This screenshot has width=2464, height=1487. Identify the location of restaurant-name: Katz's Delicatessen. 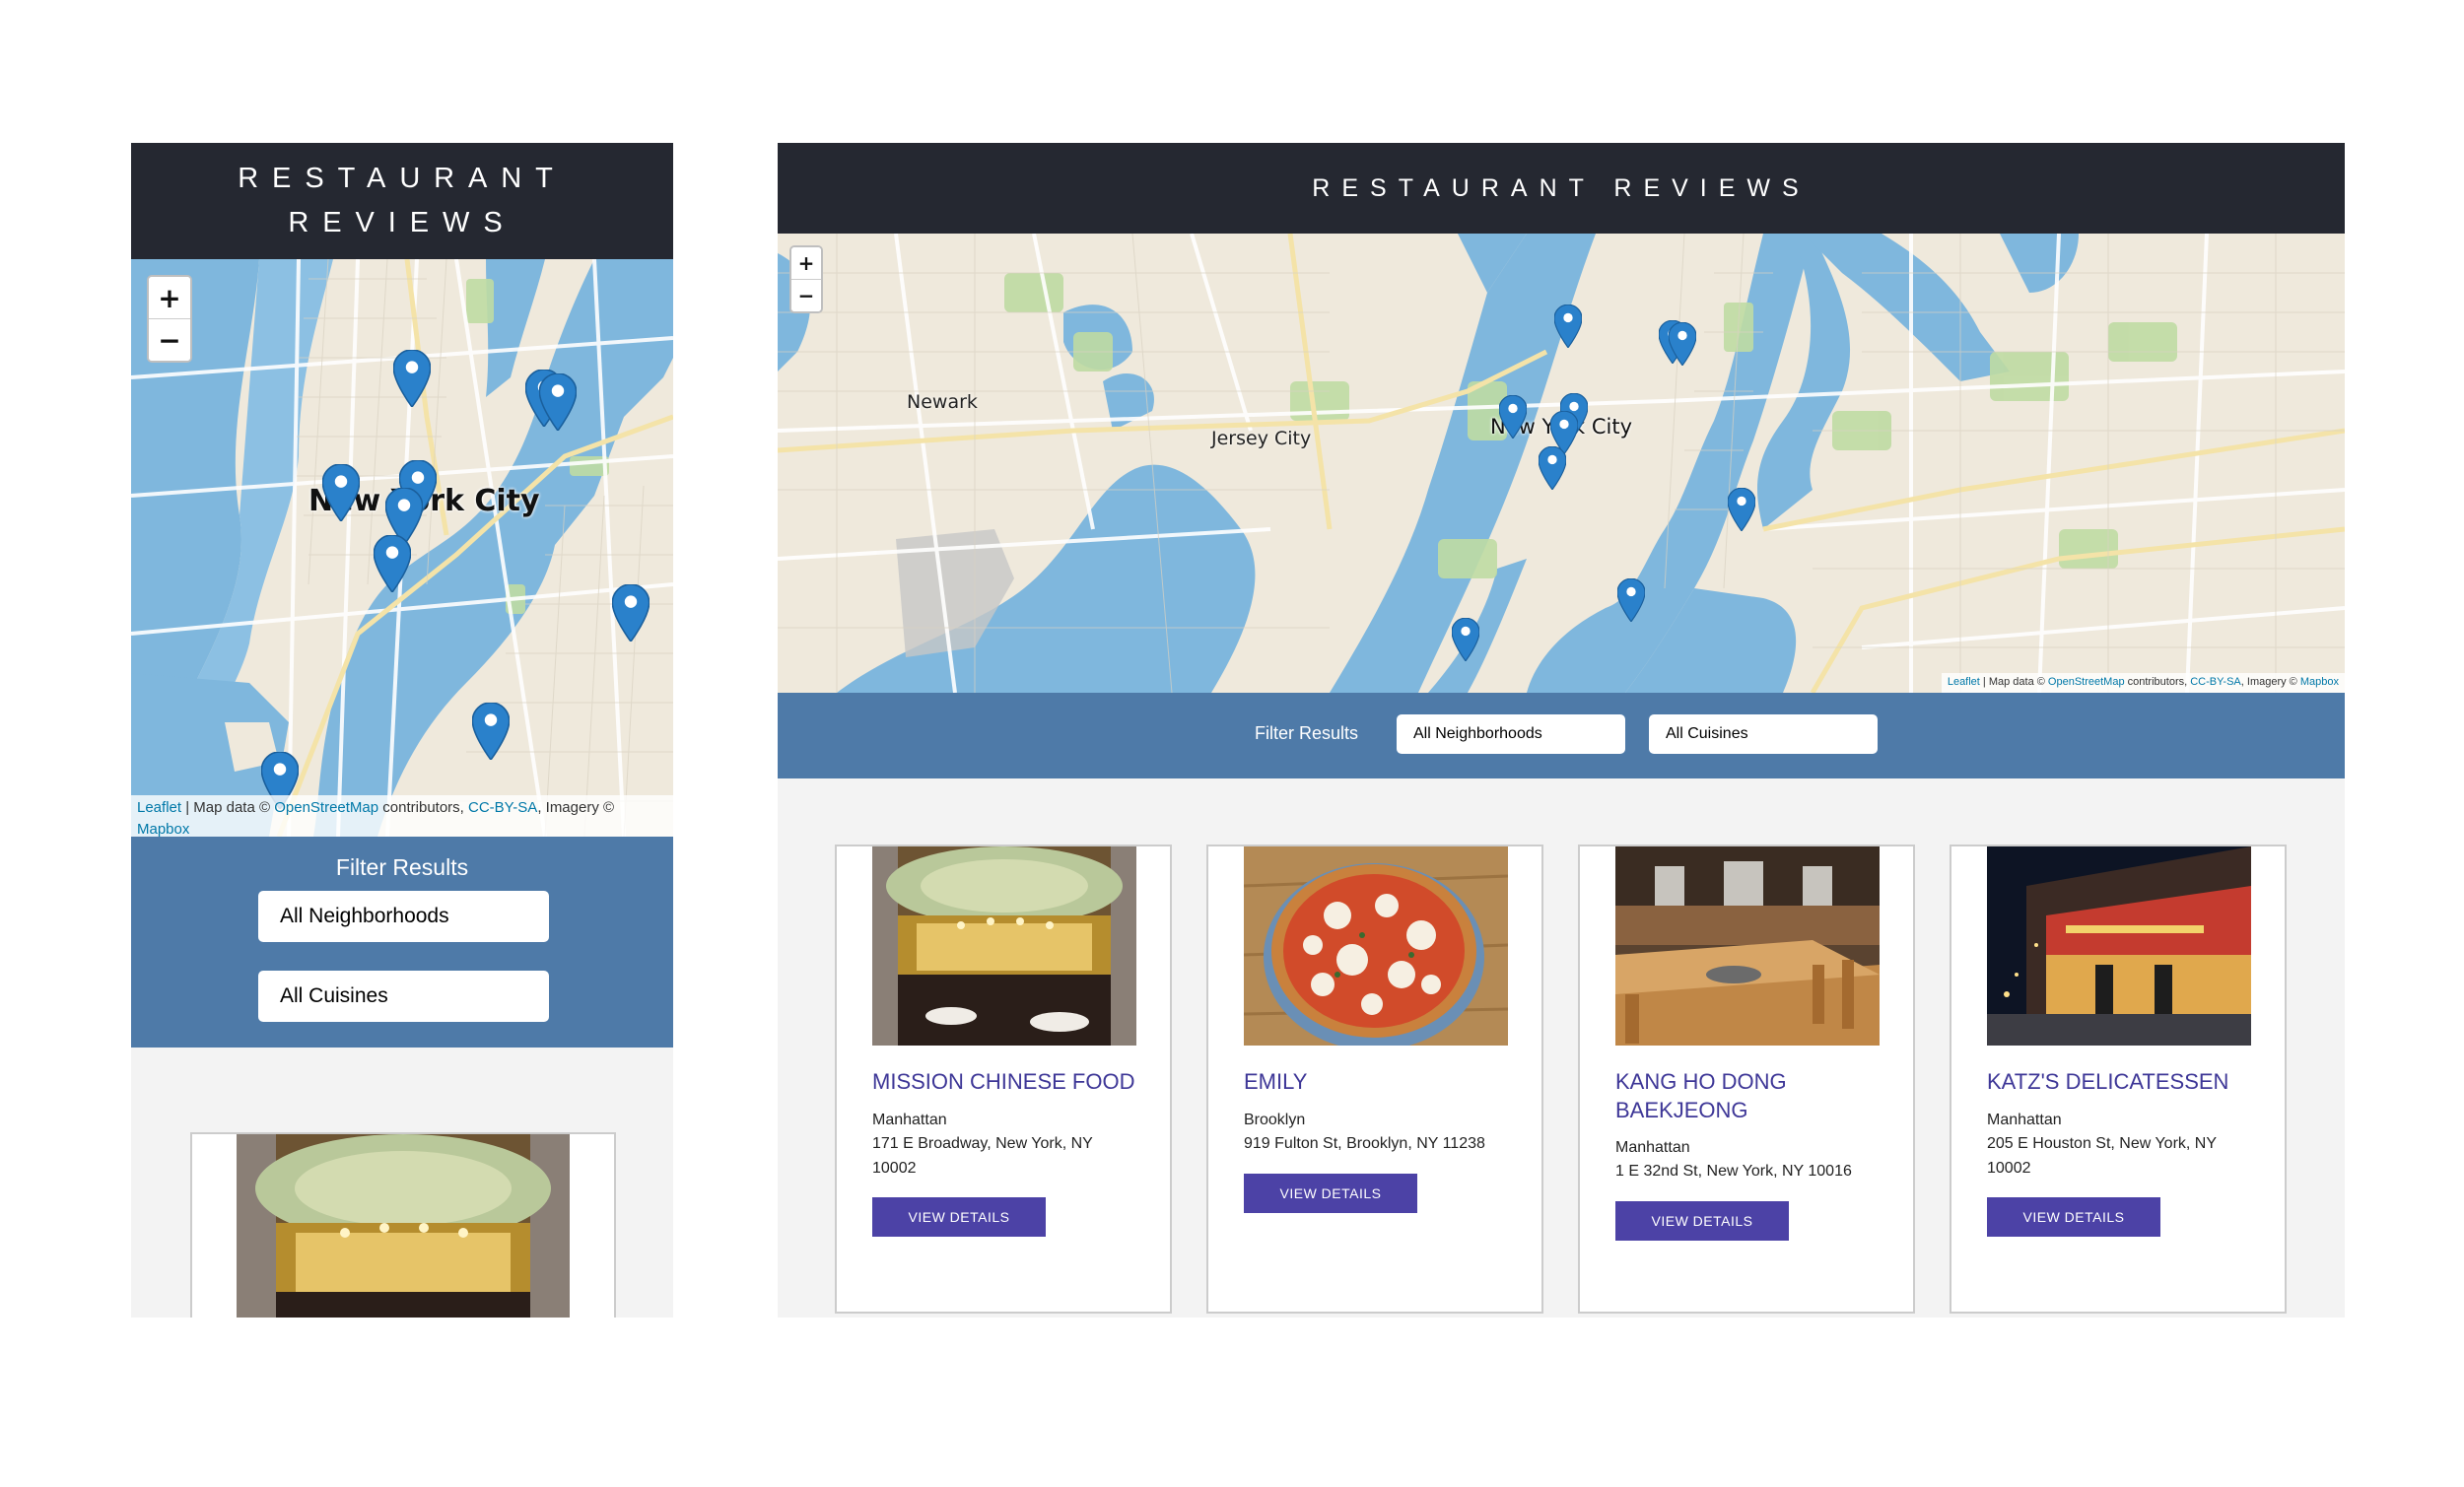
(2130, 1083).